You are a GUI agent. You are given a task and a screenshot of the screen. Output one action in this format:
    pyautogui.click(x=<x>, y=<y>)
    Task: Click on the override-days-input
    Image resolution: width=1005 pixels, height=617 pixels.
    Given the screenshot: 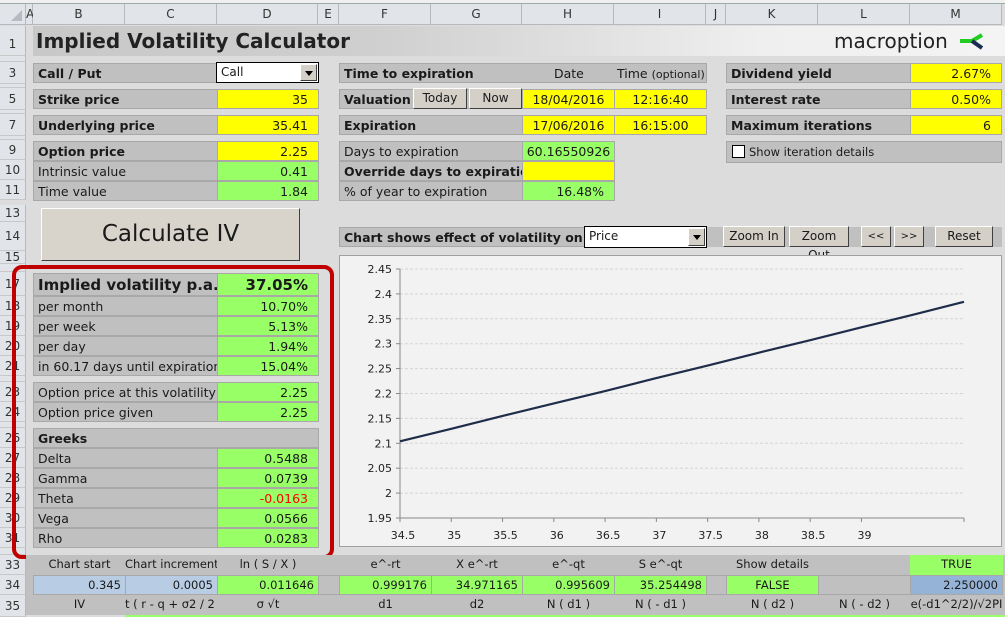 What is the action you would take?
    pyautogui.click(x=568, y=171)
    